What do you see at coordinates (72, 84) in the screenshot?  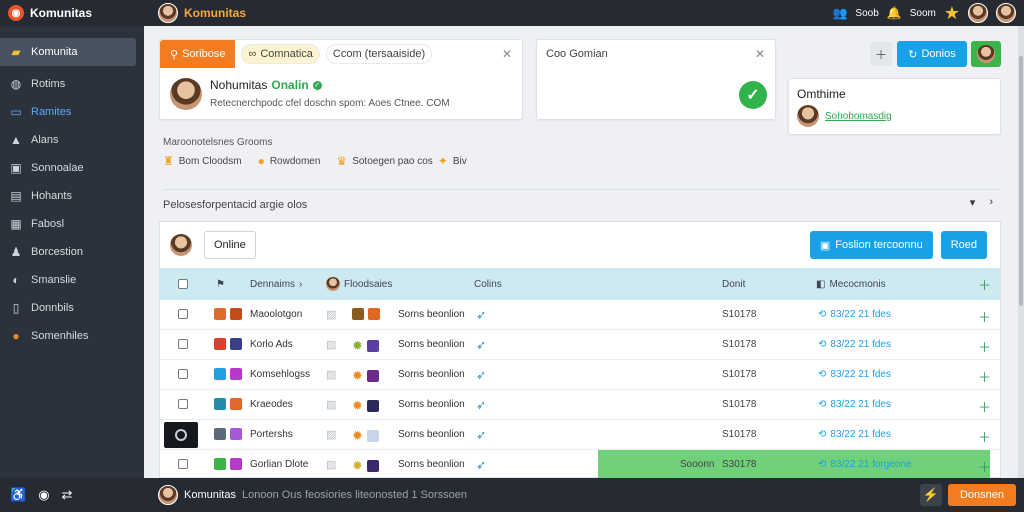 I see `sidebar-item-rotims: ◍ Rotims` at bounding box center [72, 84].